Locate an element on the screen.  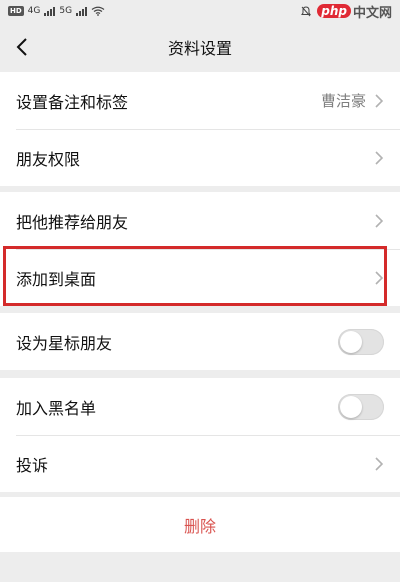
complain-label: 投诉 is located at coordinates (32, 465).